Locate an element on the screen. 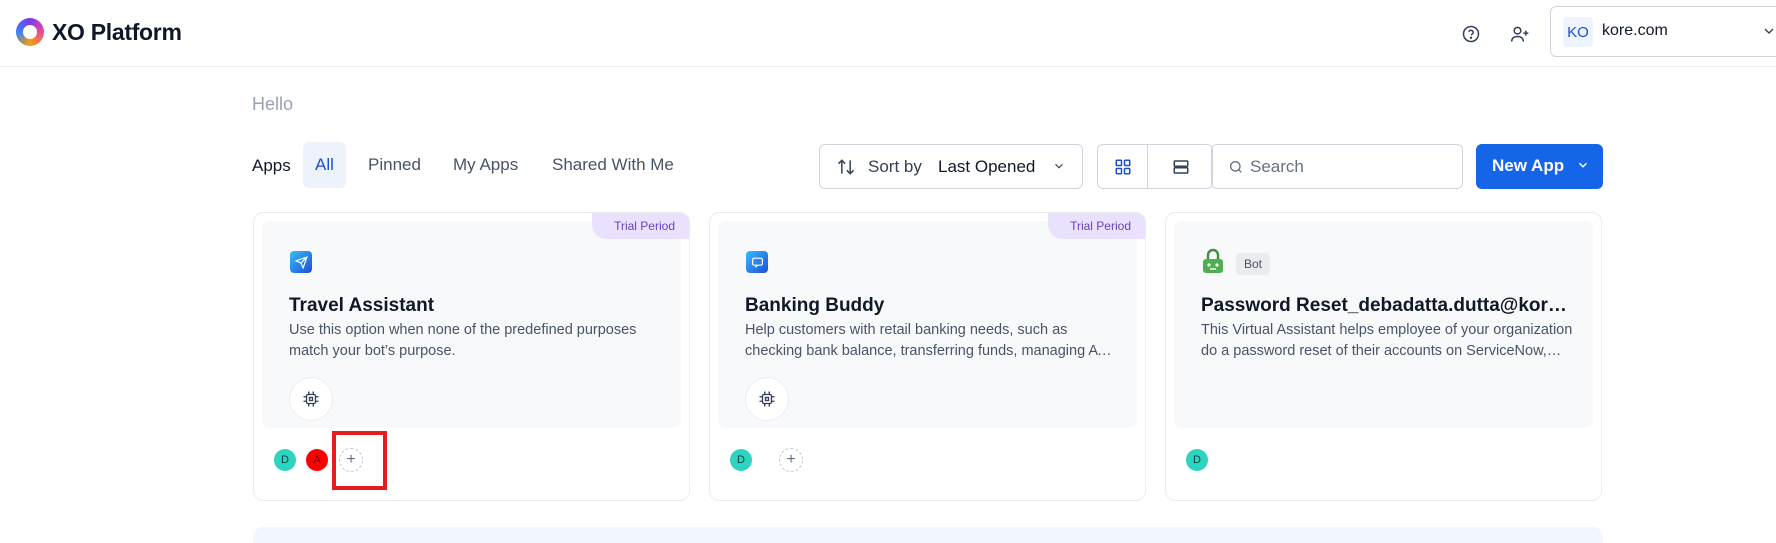  list-view-icon is located at coordinates (1180, 166).